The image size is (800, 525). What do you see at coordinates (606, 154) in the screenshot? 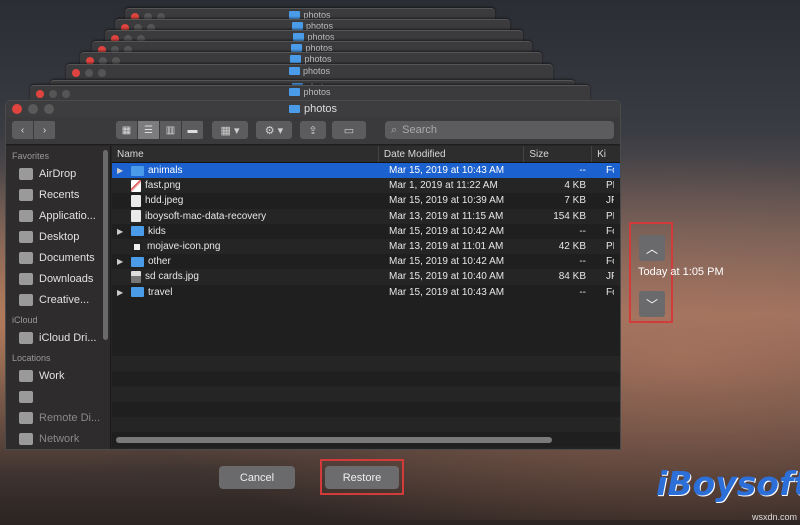
I see `column-header-kind: Ki` at bounding box center [606, 154].